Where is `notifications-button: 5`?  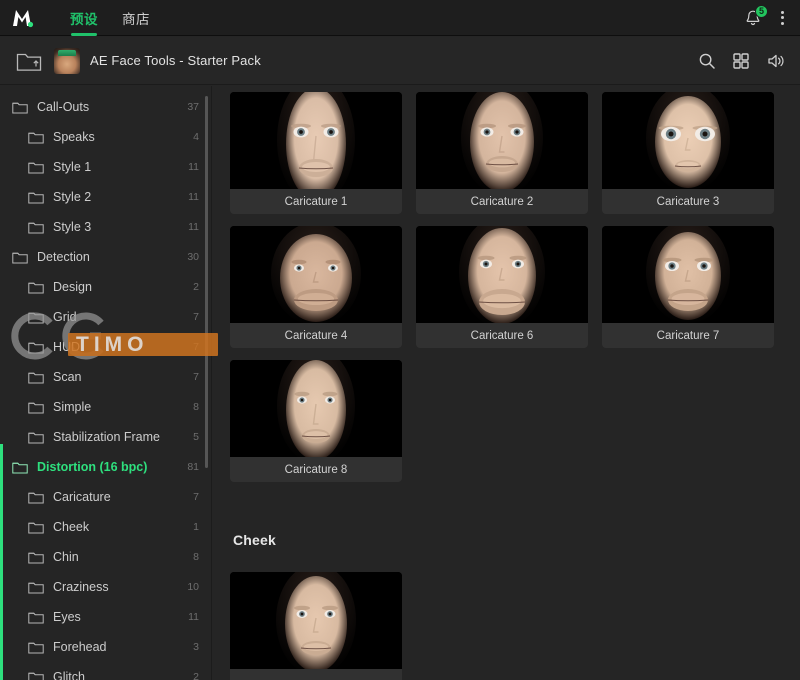
notifications-button: 5 is located at coordinates (755, 16).